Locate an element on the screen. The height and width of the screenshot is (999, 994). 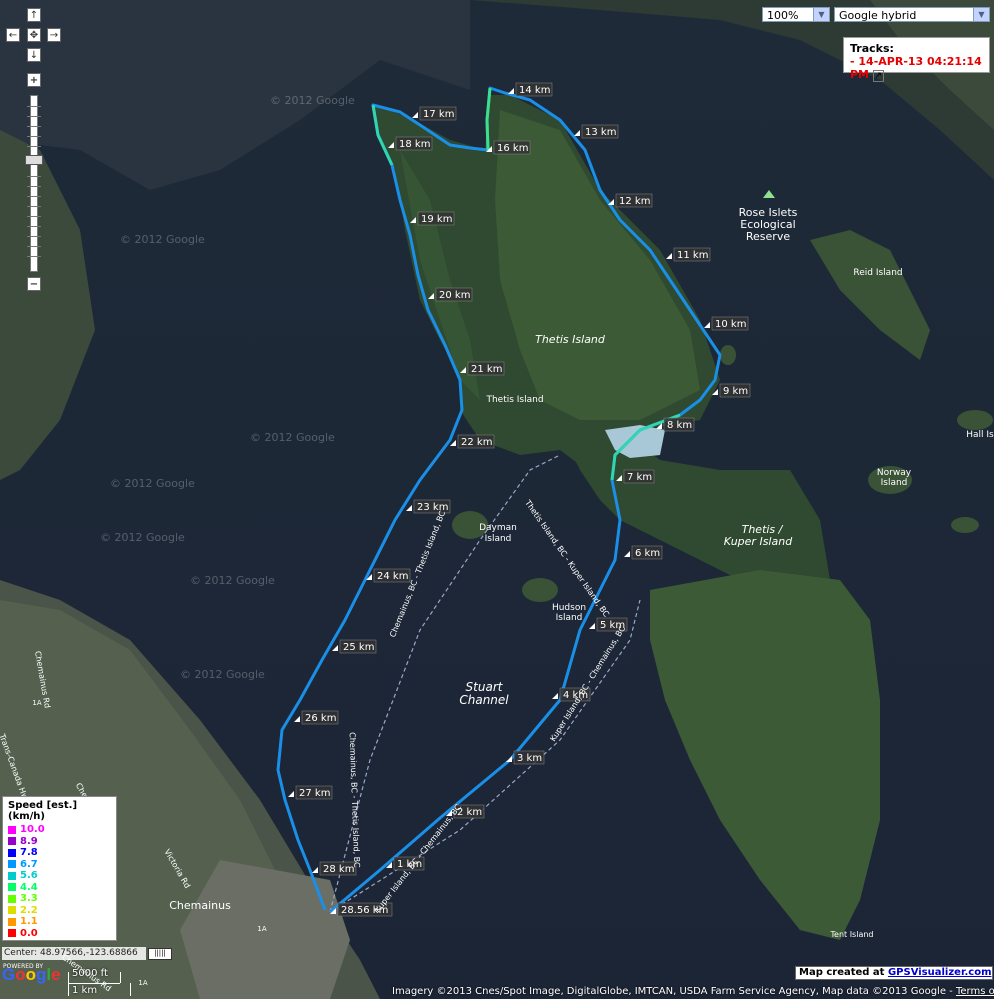
place-label: Reid Island is located at coordinates (877, 273).